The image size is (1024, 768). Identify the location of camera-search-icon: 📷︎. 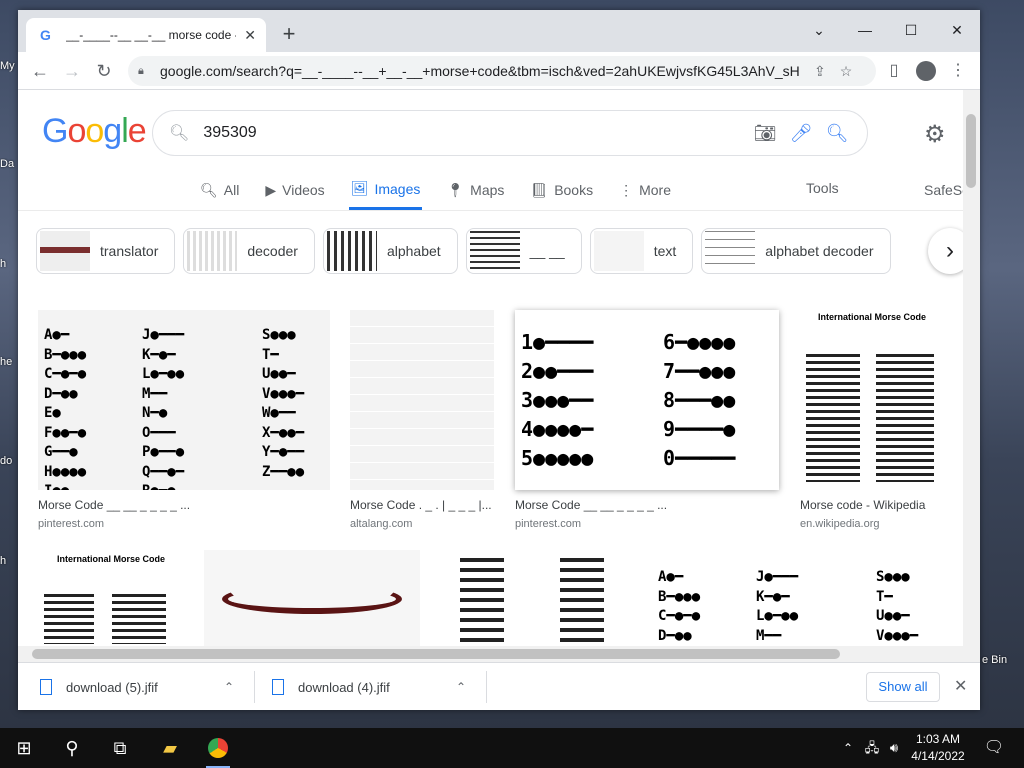
(765, 133).